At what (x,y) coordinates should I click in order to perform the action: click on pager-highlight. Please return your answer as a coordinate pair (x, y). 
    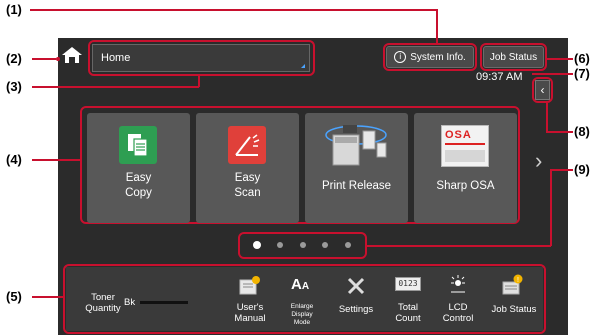
    Looking at the image, I should click on (302, 245).